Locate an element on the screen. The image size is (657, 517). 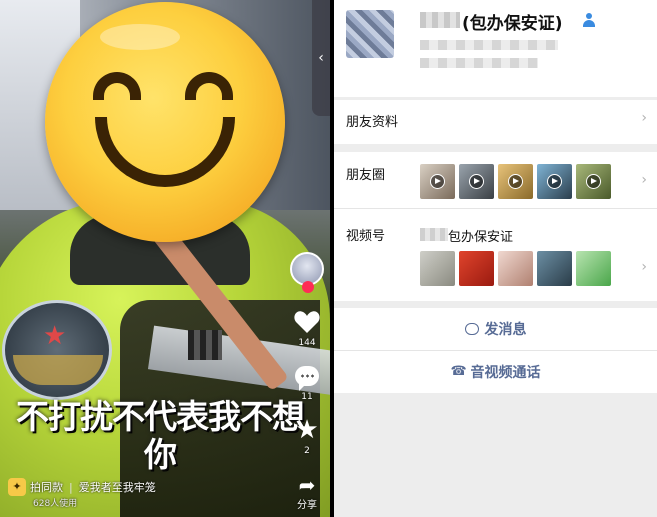
template-label: 拍同款 is located at coordinates (46, 487).